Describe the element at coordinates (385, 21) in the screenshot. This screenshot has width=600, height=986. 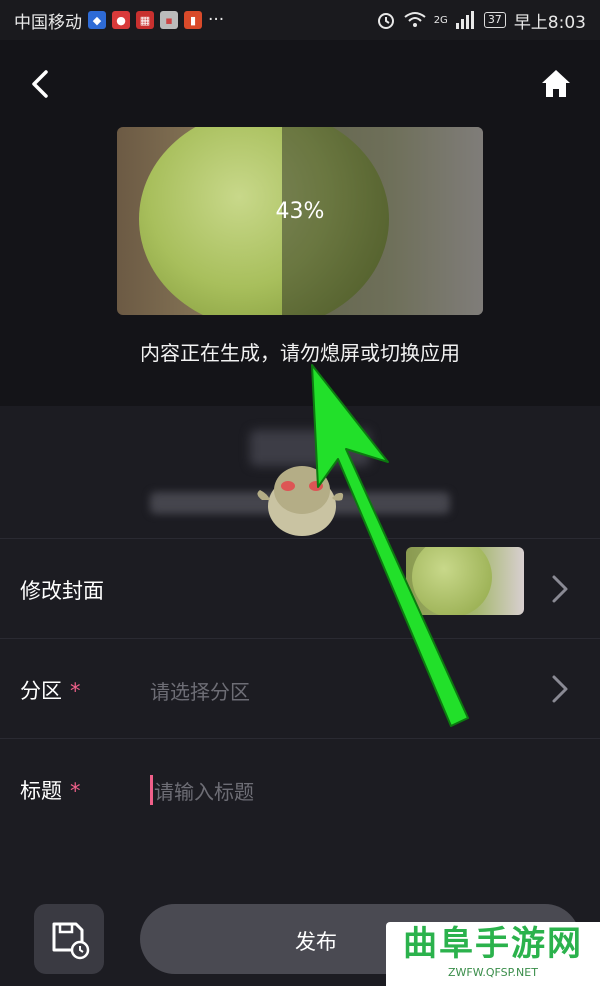
I see `alarm-icon` at that location.